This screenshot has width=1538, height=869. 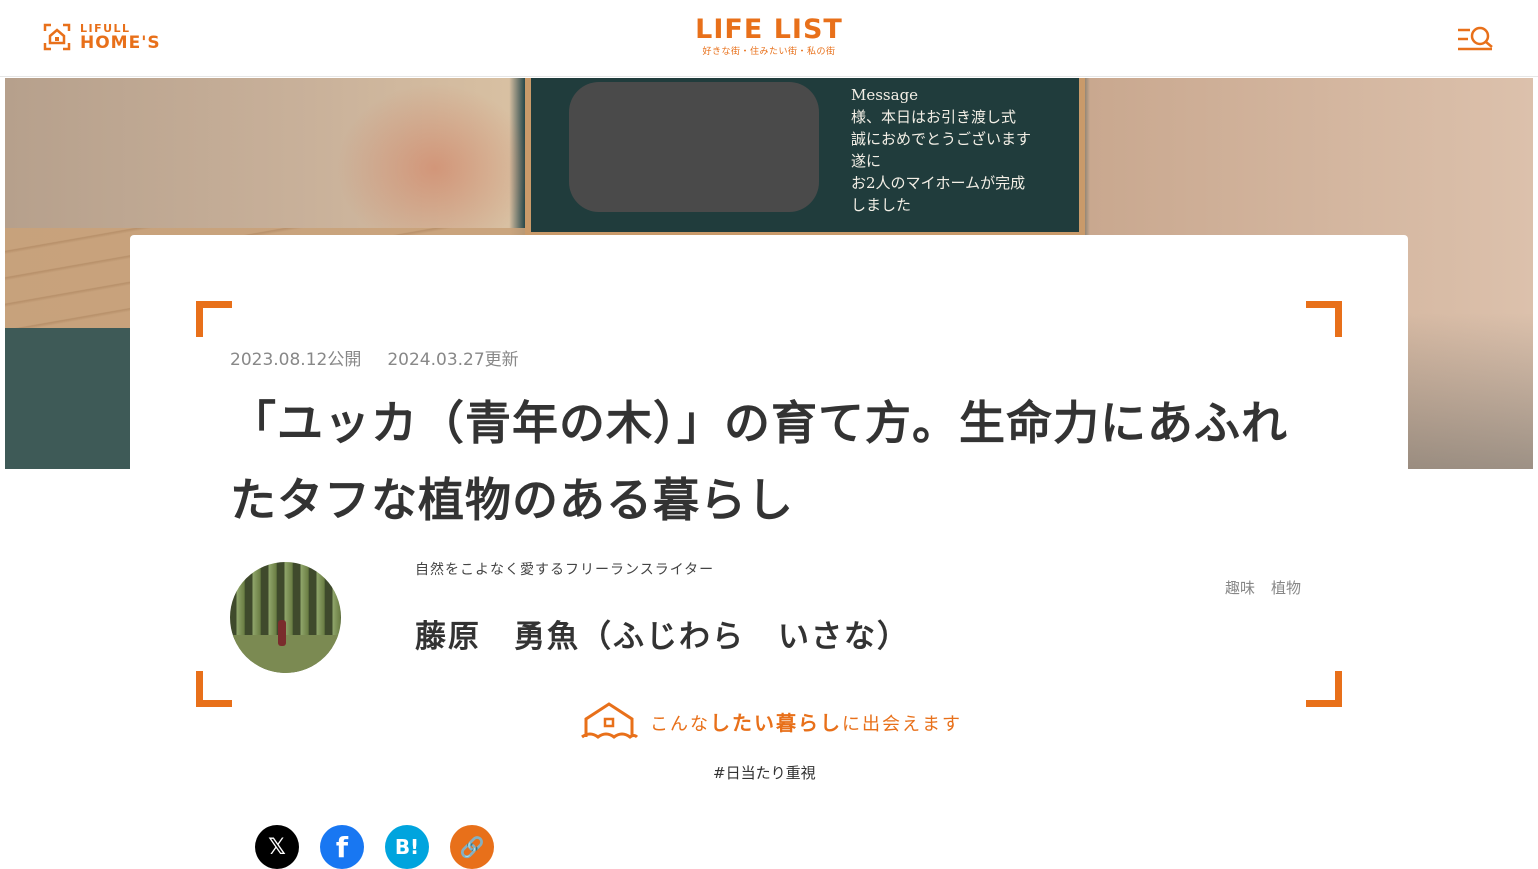 What do you see at coordinates (881, 205) in the screenshot?
I see `board-line: しました` at bounding box center [881, 205].